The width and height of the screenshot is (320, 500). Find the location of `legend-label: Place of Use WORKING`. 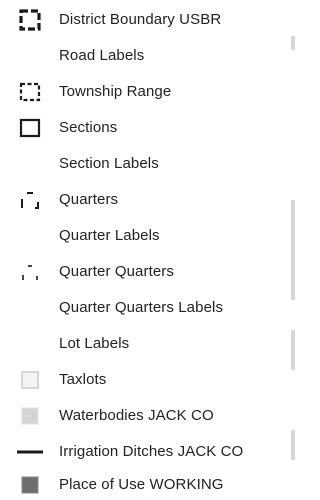

legend-label: Place of Use WORKING is located at coordinates (141, 484).